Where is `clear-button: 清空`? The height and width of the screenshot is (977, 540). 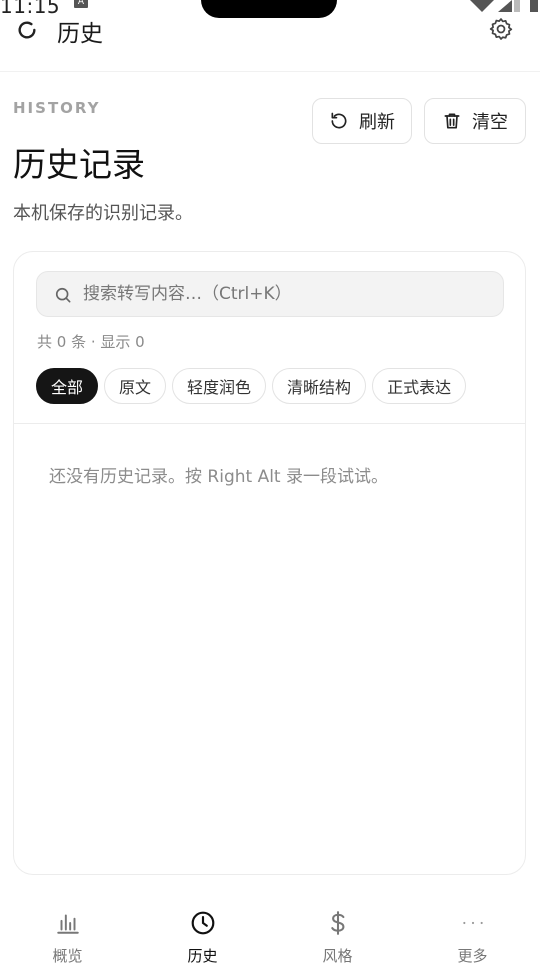
clear-button: 清空 is located at coordinates (475, 121).